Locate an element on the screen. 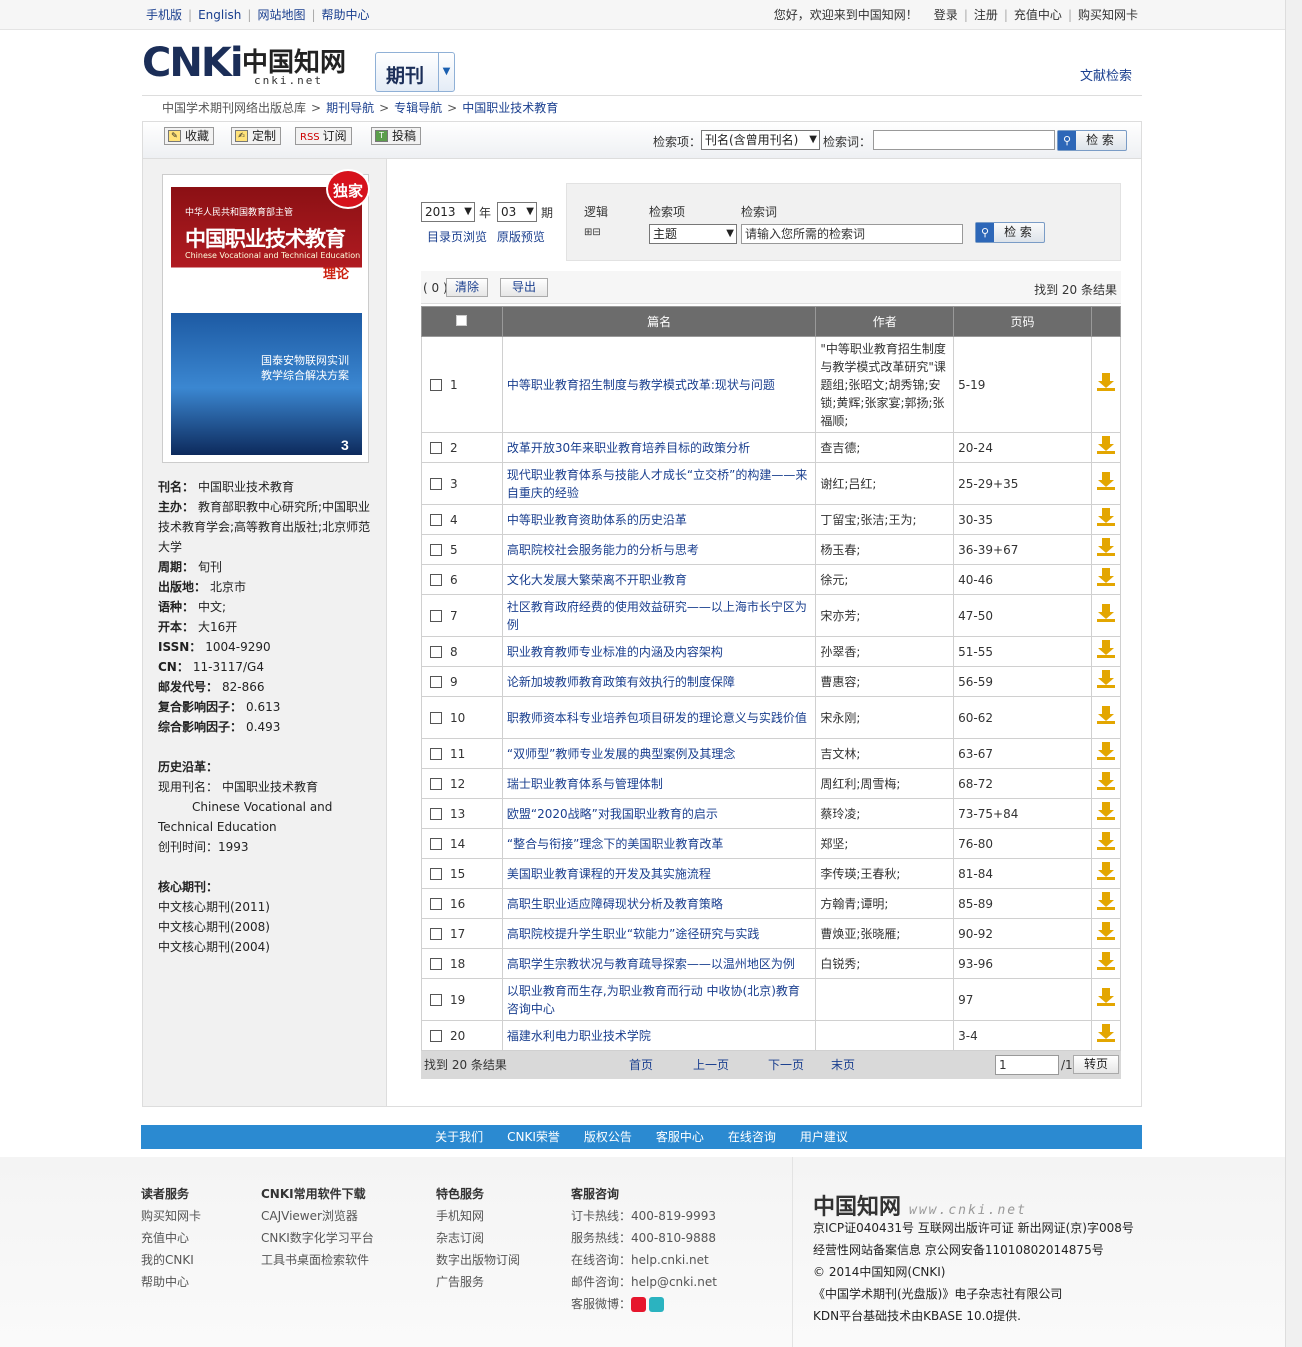  footer-link: 邮件咨询：help@cnki.net is located at coordinates (644, 1282).